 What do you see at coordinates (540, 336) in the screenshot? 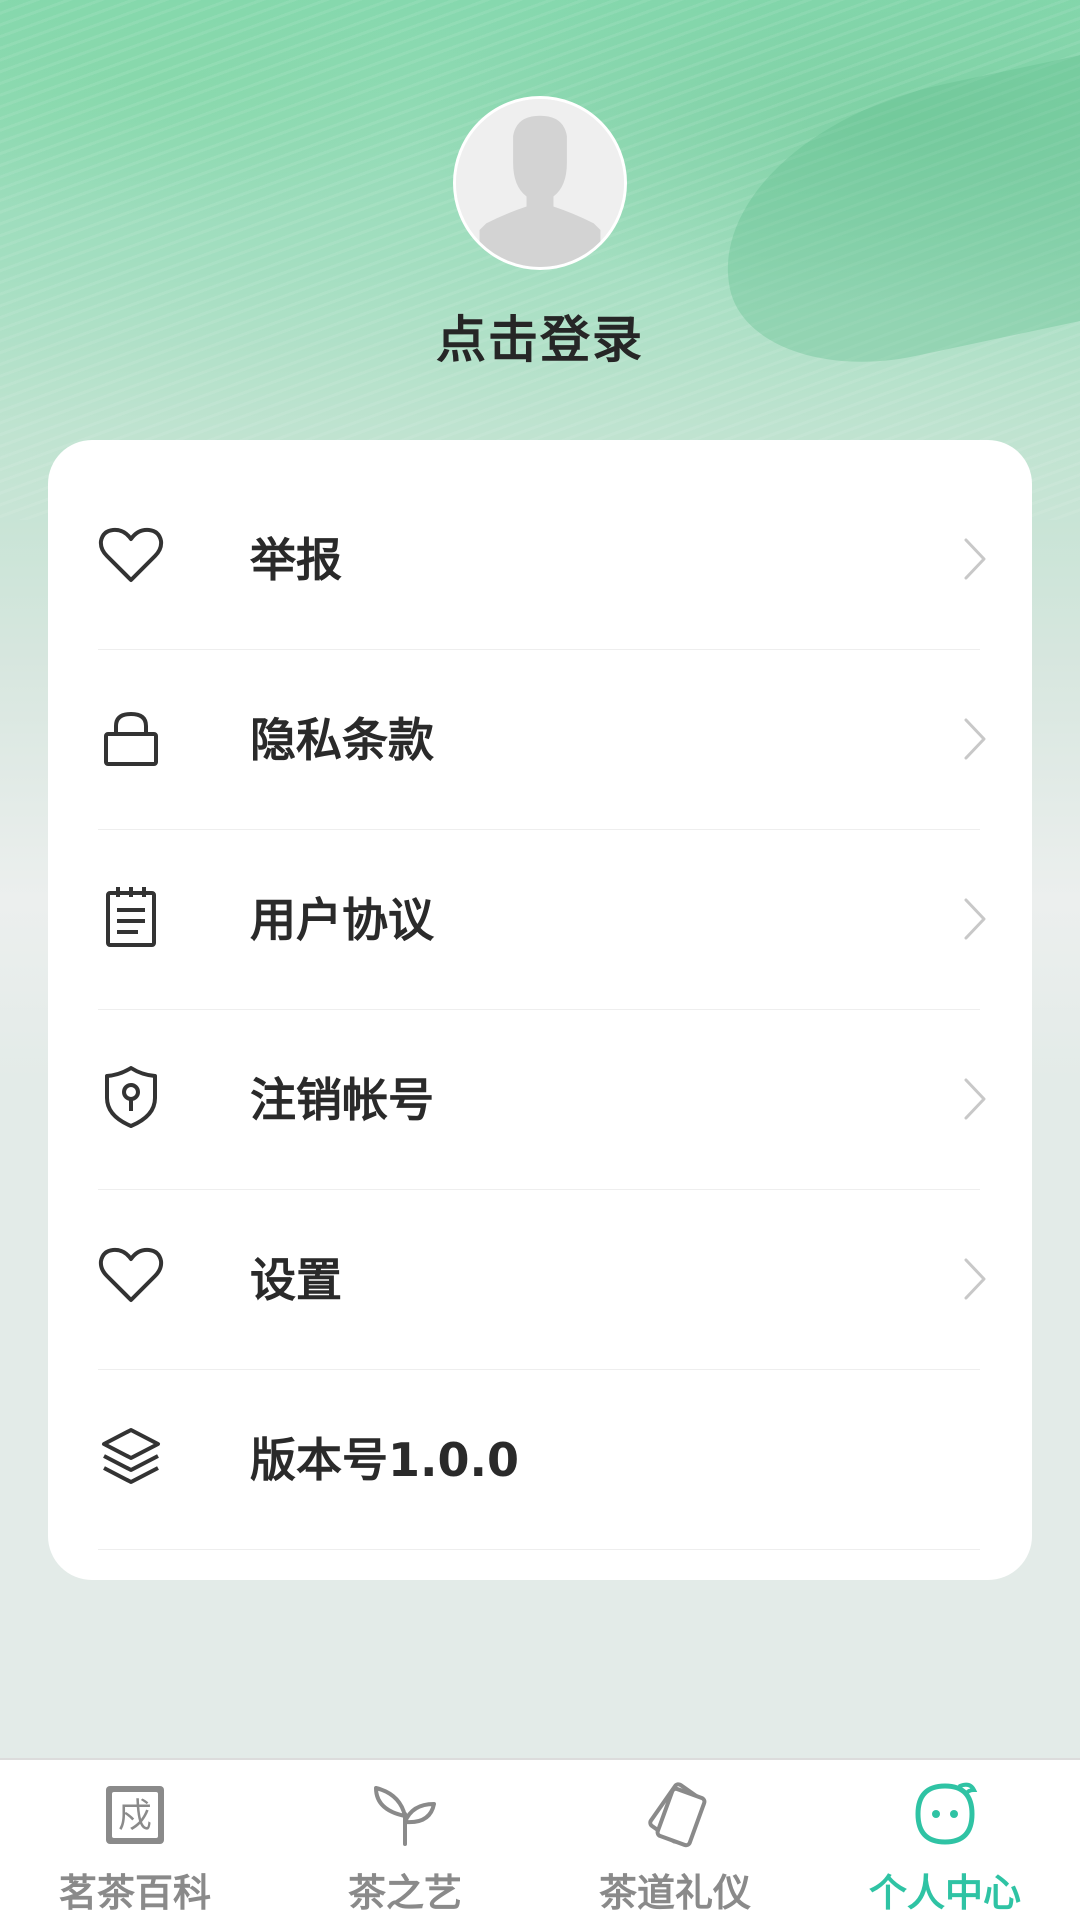
I see `login-prompt: 点击登录` at bounding box center [540, 336].